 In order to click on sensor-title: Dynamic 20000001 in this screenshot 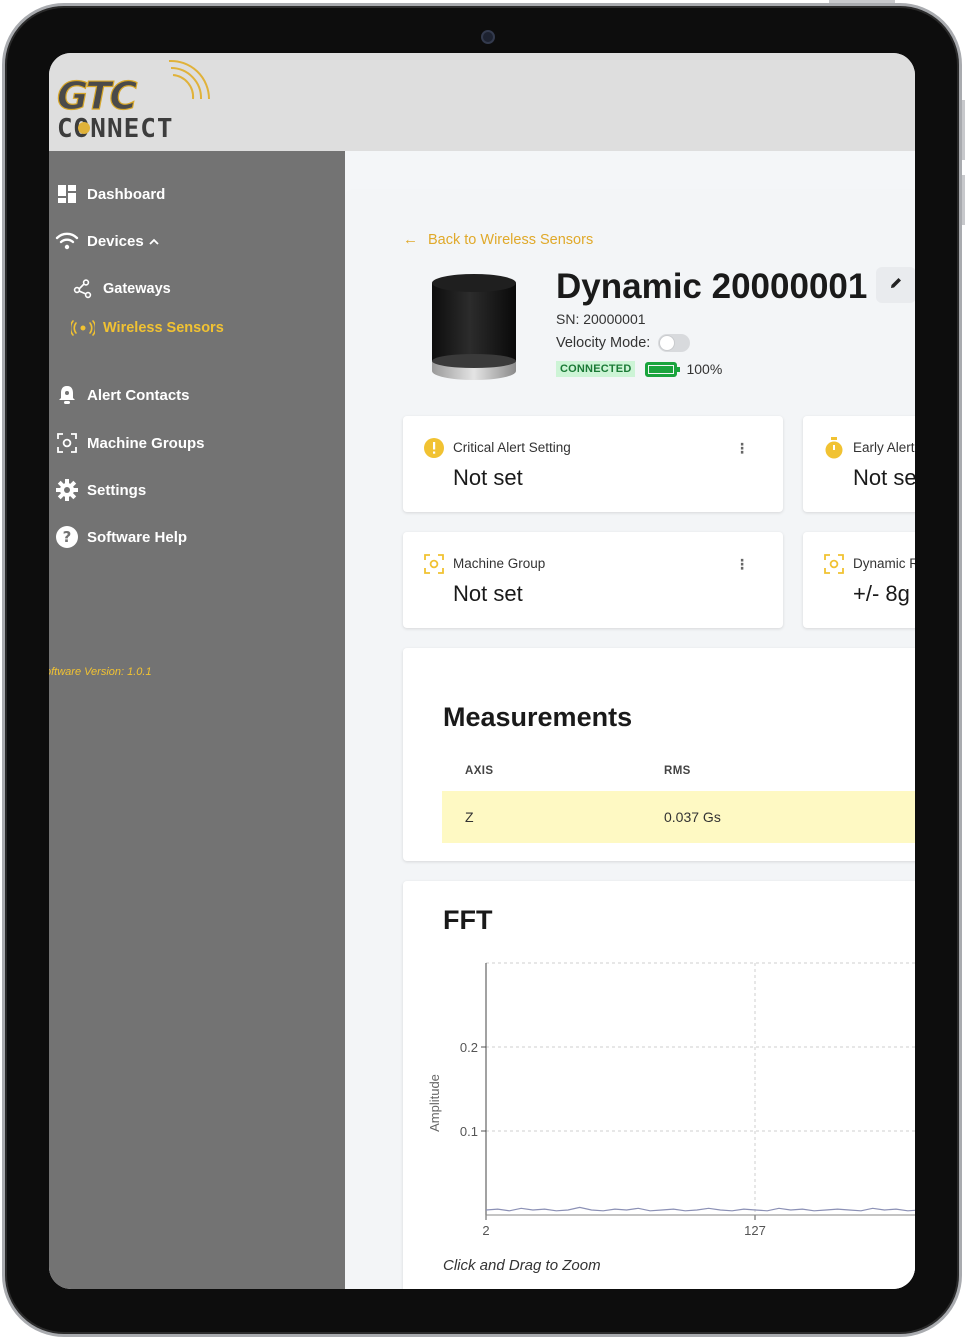, I will do `click(712, 286)`.